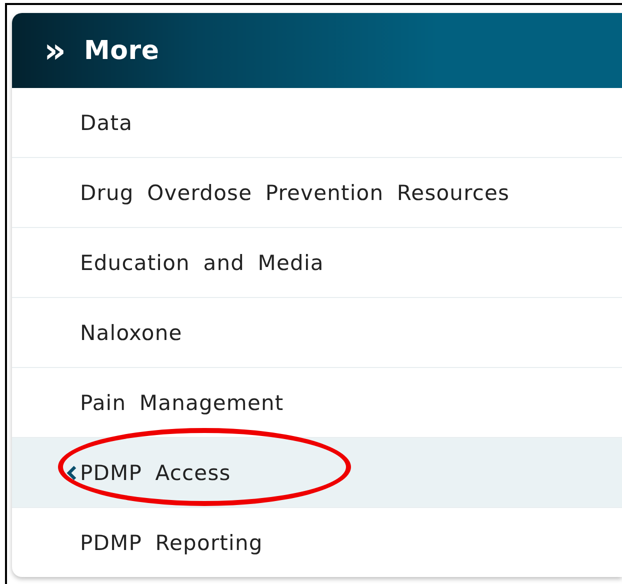 This screenshot has height=584, width=622. What do you see at coordinates (72, 472) in the screenshot?
I see `chevron-left-icon` at bounding box center [72, 472].